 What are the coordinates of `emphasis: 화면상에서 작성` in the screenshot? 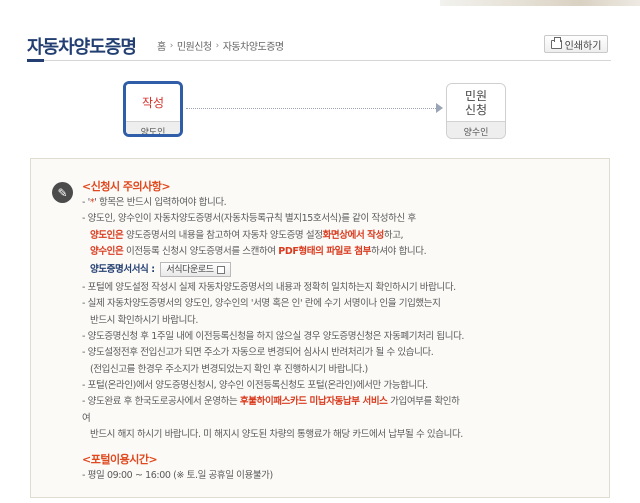 It's located at (353, 235).